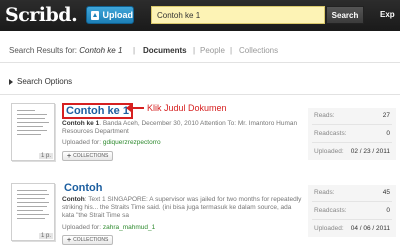 The image size is (400, 252). What do you see at coordinates (118, 15) in the screenshot?
I see `upload-label: Upload` at bounding box center [118, 15].